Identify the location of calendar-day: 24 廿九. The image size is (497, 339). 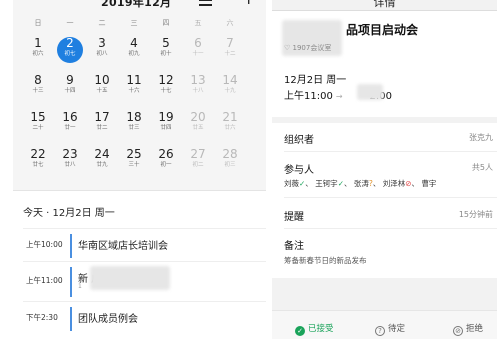
(102, 161).